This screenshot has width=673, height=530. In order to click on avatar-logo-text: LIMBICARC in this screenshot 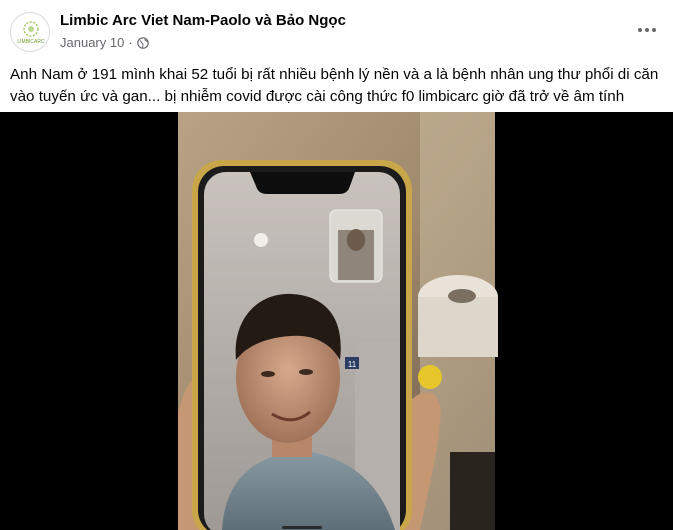, I will do `click(31, 42)`.